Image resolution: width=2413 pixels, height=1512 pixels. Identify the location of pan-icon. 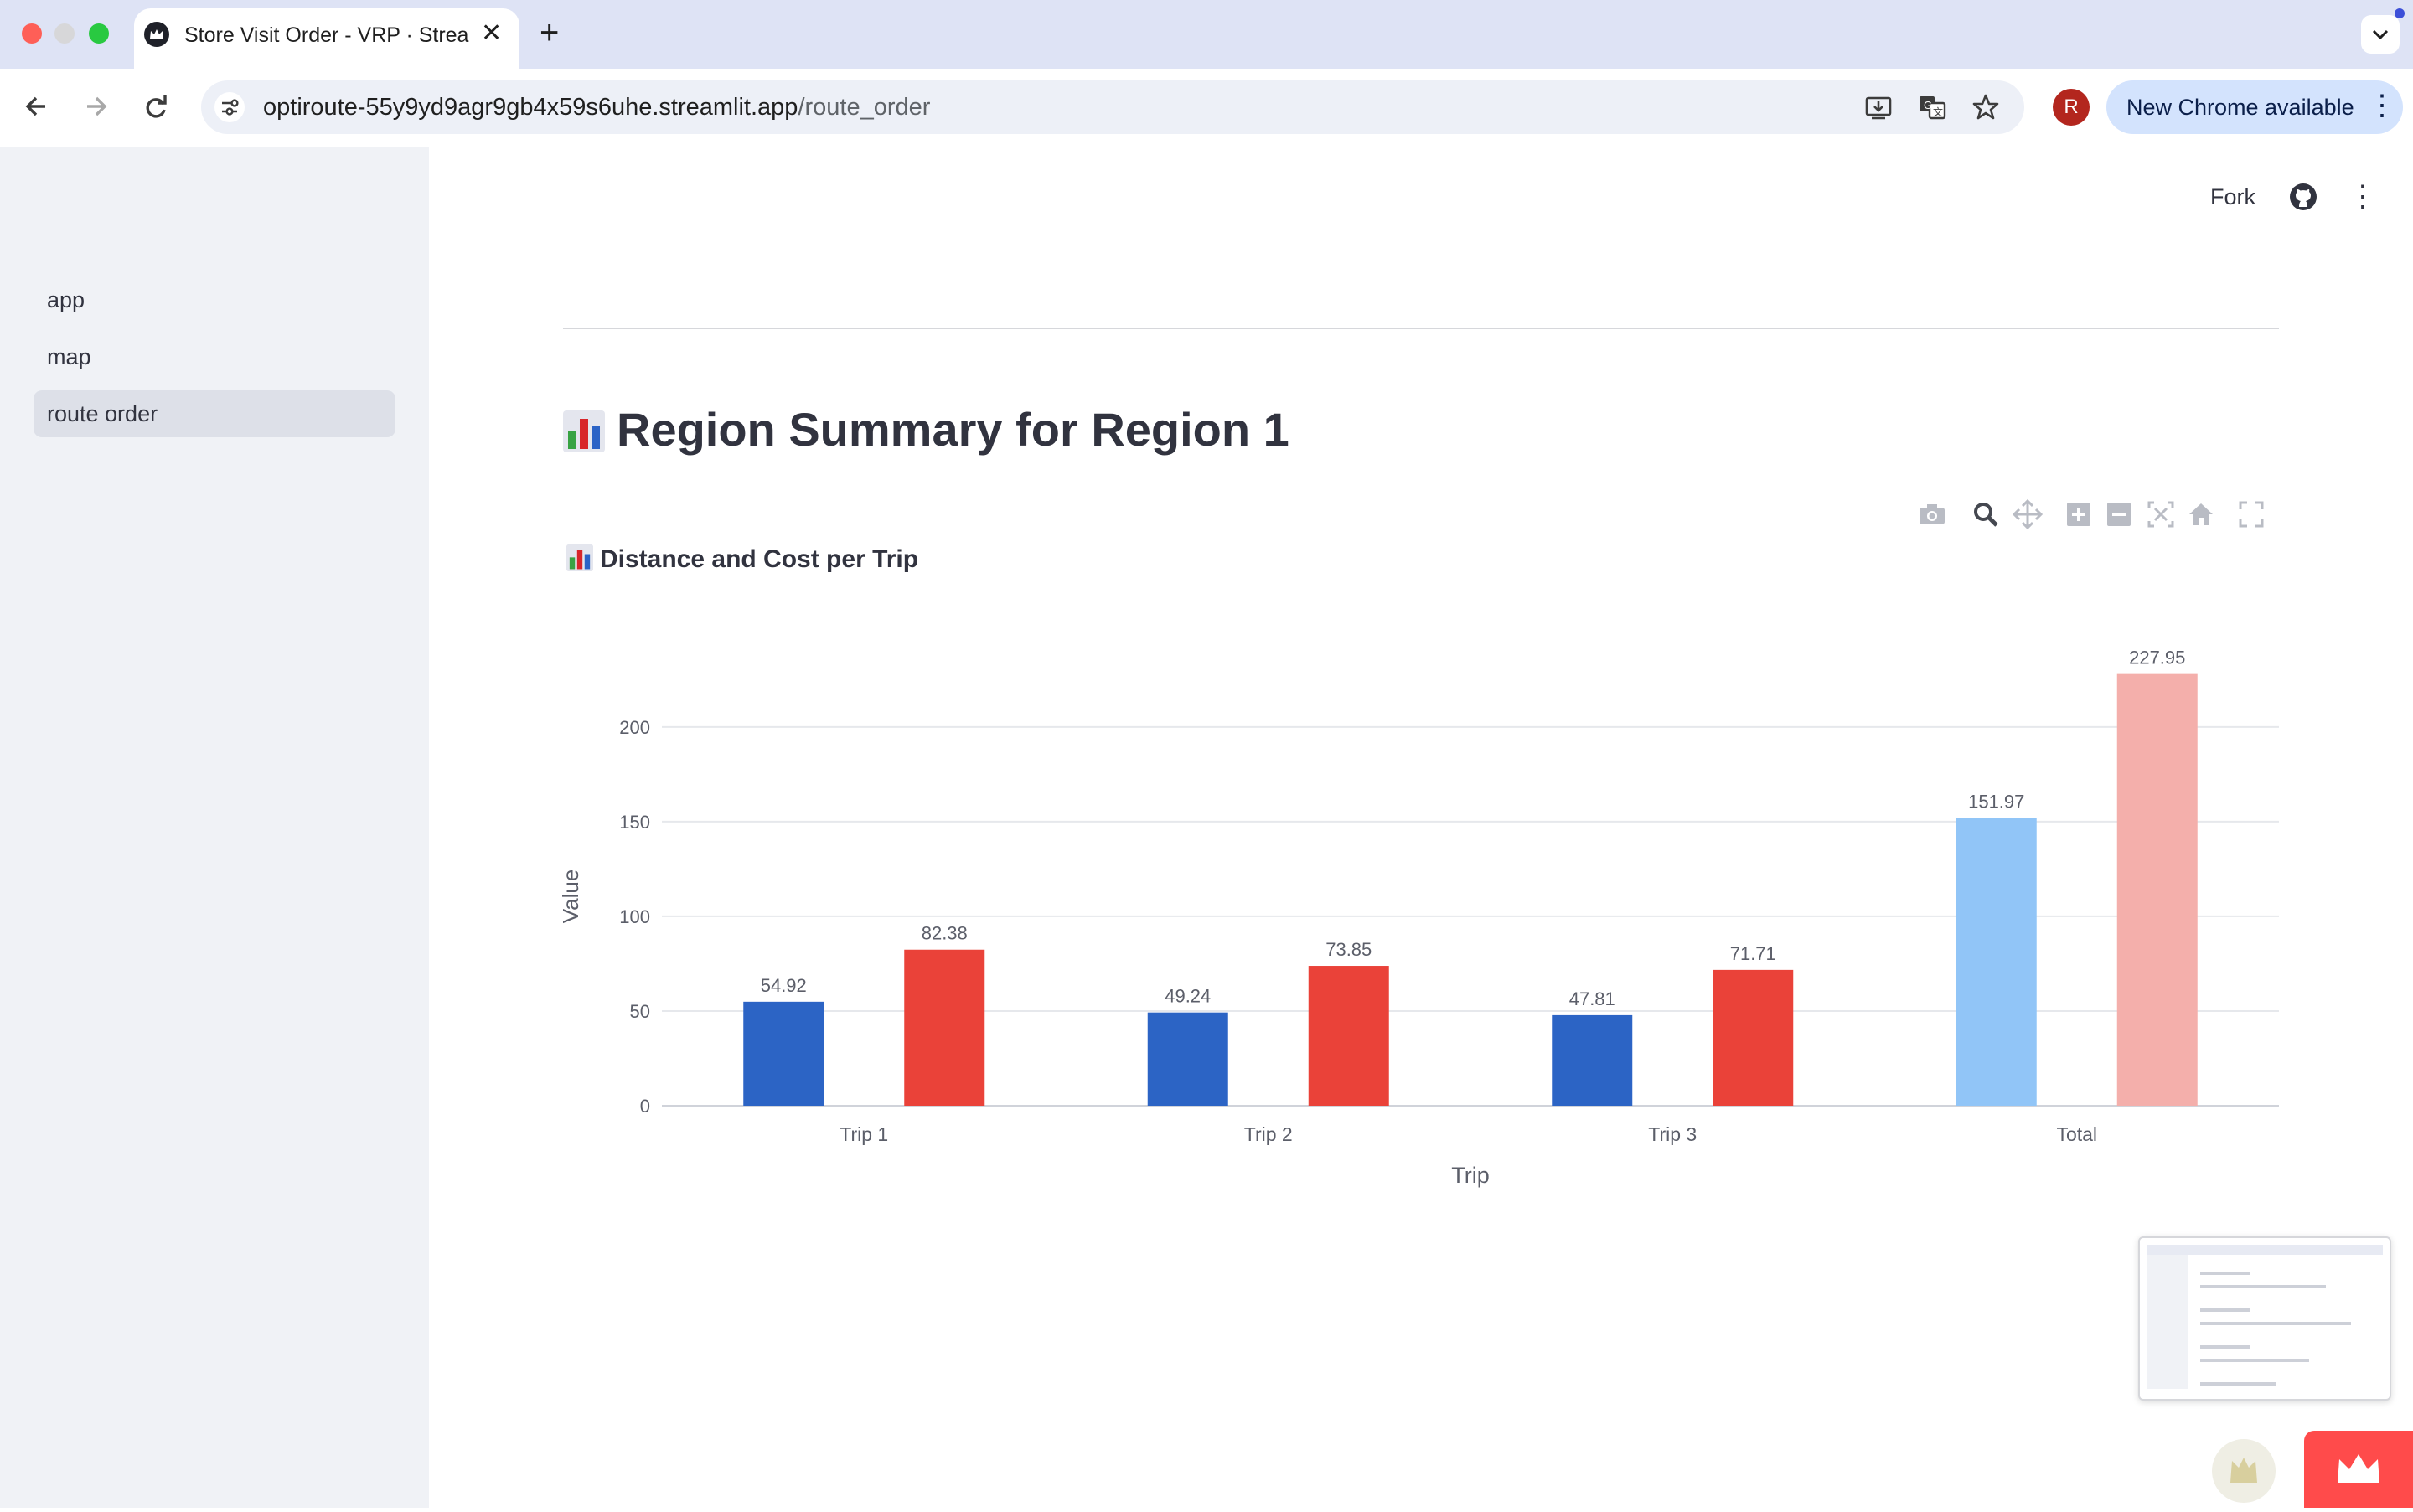
(2028, 519).